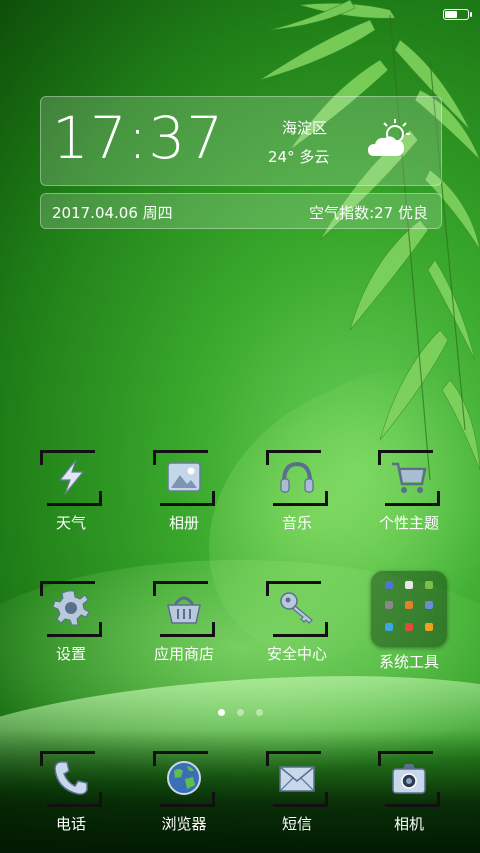 The image size is (480, 853). I want to click on temperature-value: 24°, so click(281, 157).